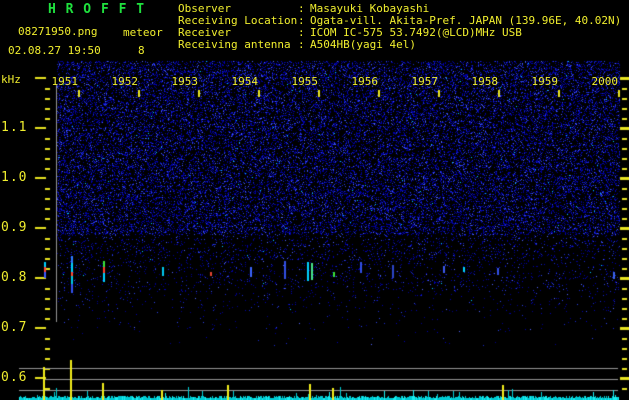  I want to click on time-label: 1958, so click(485, 81).